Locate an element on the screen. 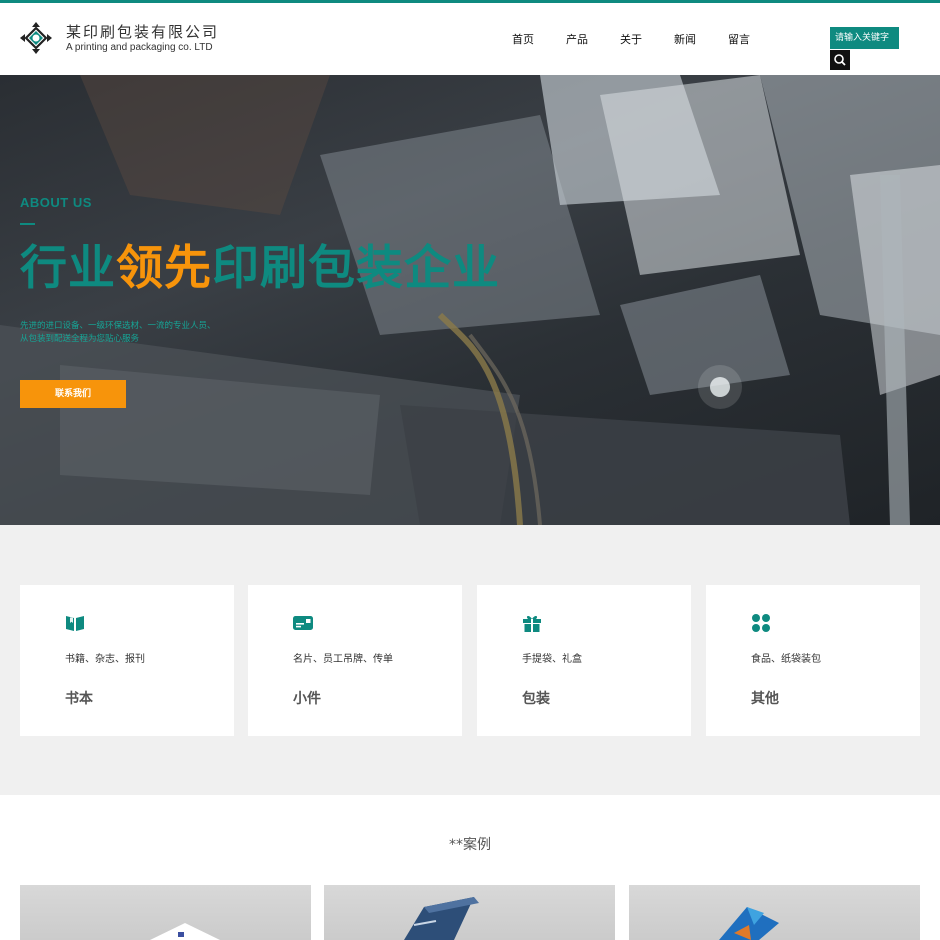  service-card-others: 食品、纸袋装包 其他 is located at coordinates (813, 660).